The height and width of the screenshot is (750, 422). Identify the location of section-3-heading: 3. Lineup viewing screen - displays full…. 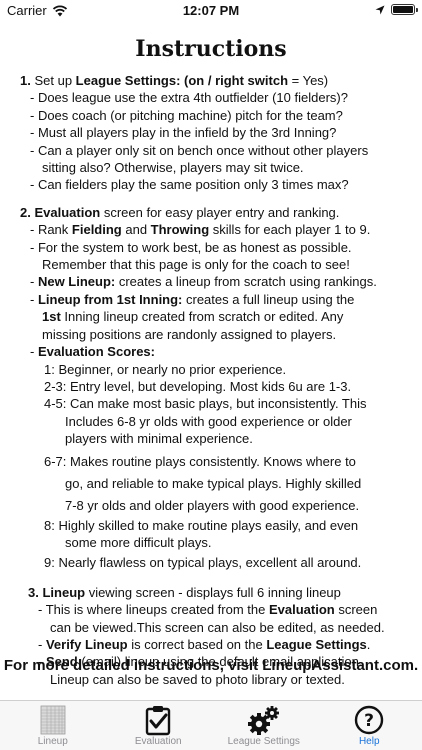
(184, 592).